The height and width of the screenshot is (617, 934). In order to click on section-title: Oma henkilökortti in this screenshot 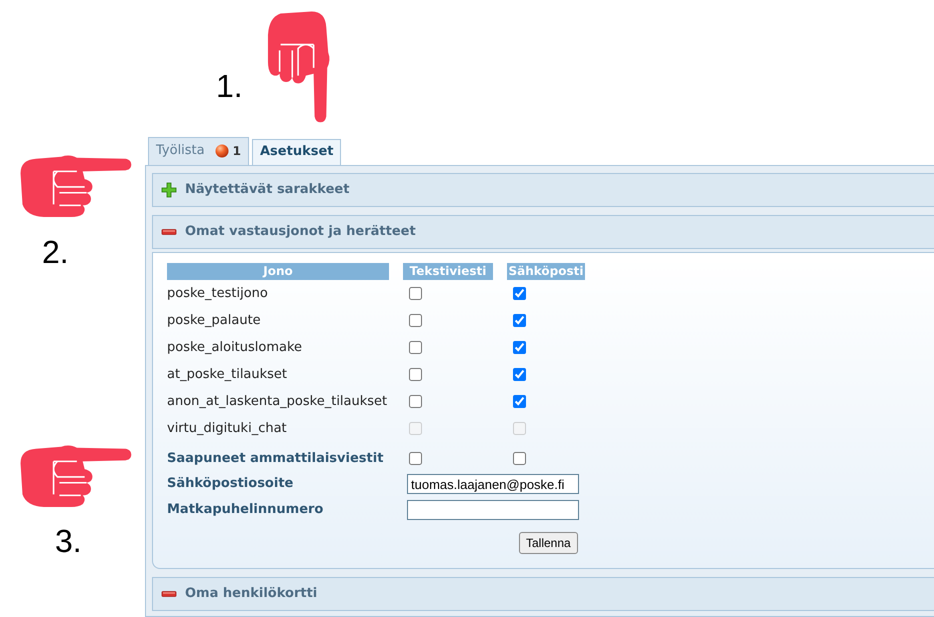, I will do `click(251, 594)`.